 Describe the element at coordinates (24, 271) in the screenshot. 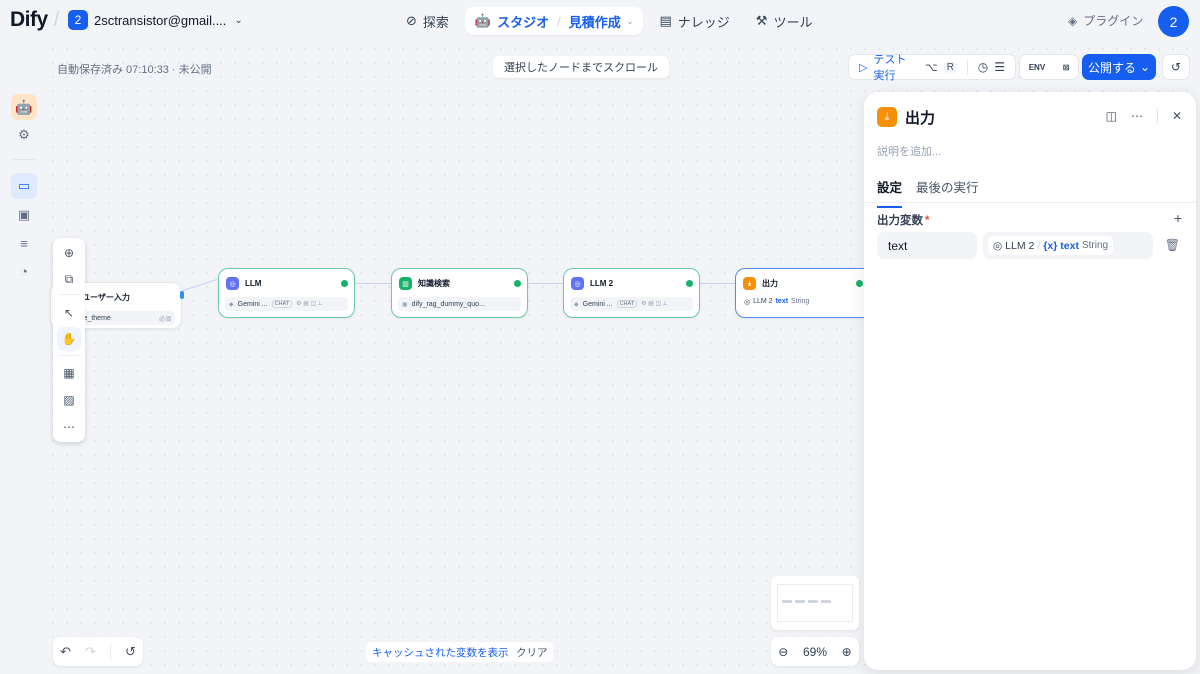

I see `monitor-icon: ◔` at that location.